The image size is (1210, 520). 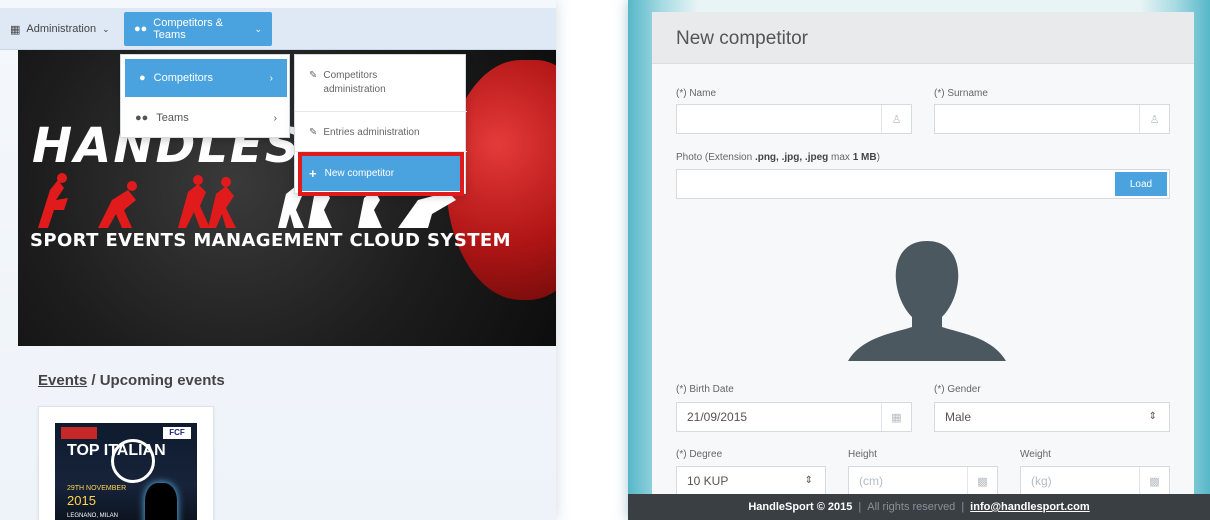 I want to click on calendar-icon: ▦, so click(x=896, y=417).